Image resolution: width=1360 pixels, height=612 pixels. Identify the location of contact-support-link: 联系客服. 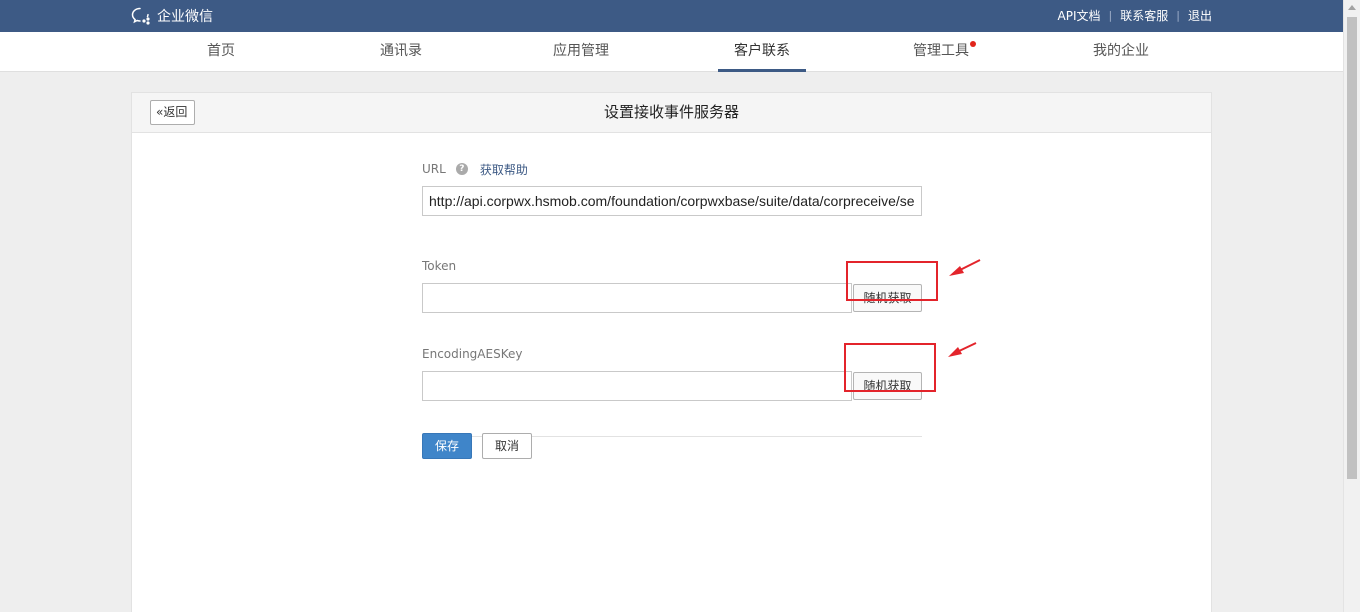
(1144, 15).